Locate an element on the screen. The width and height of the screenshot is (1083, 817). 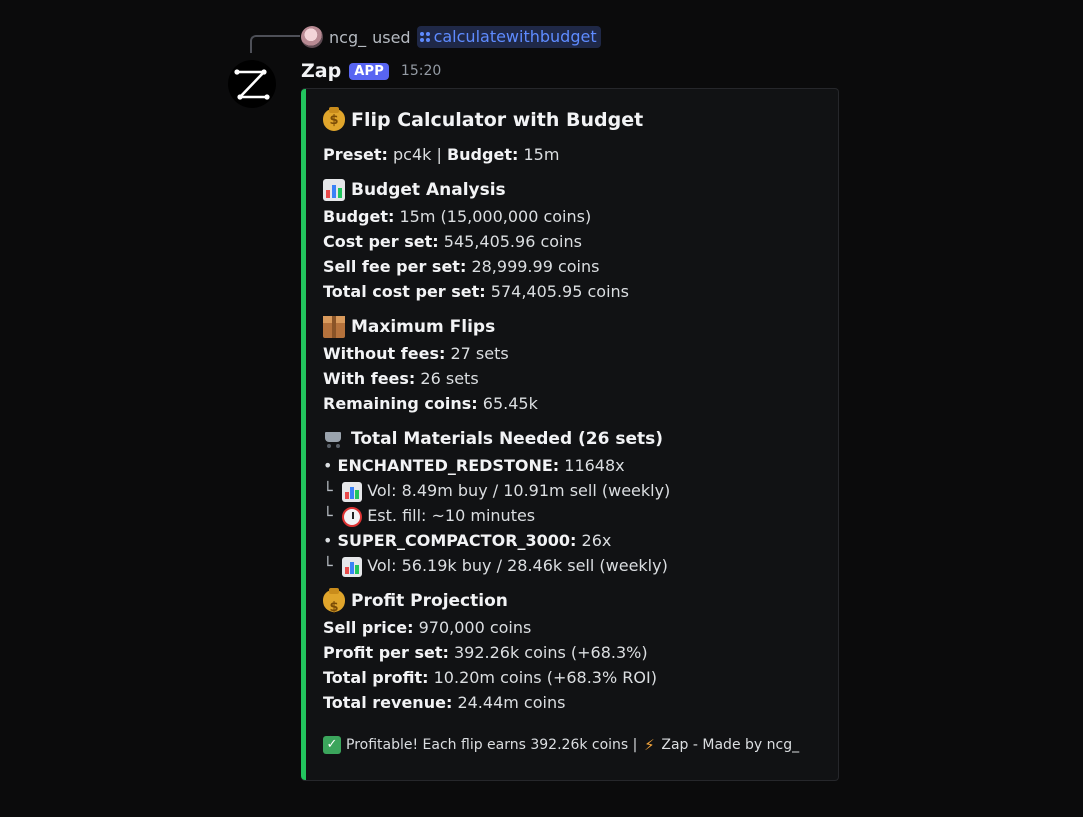
line-value: 392.26k coins (+68.3%) is located at coordinates (550, 652).